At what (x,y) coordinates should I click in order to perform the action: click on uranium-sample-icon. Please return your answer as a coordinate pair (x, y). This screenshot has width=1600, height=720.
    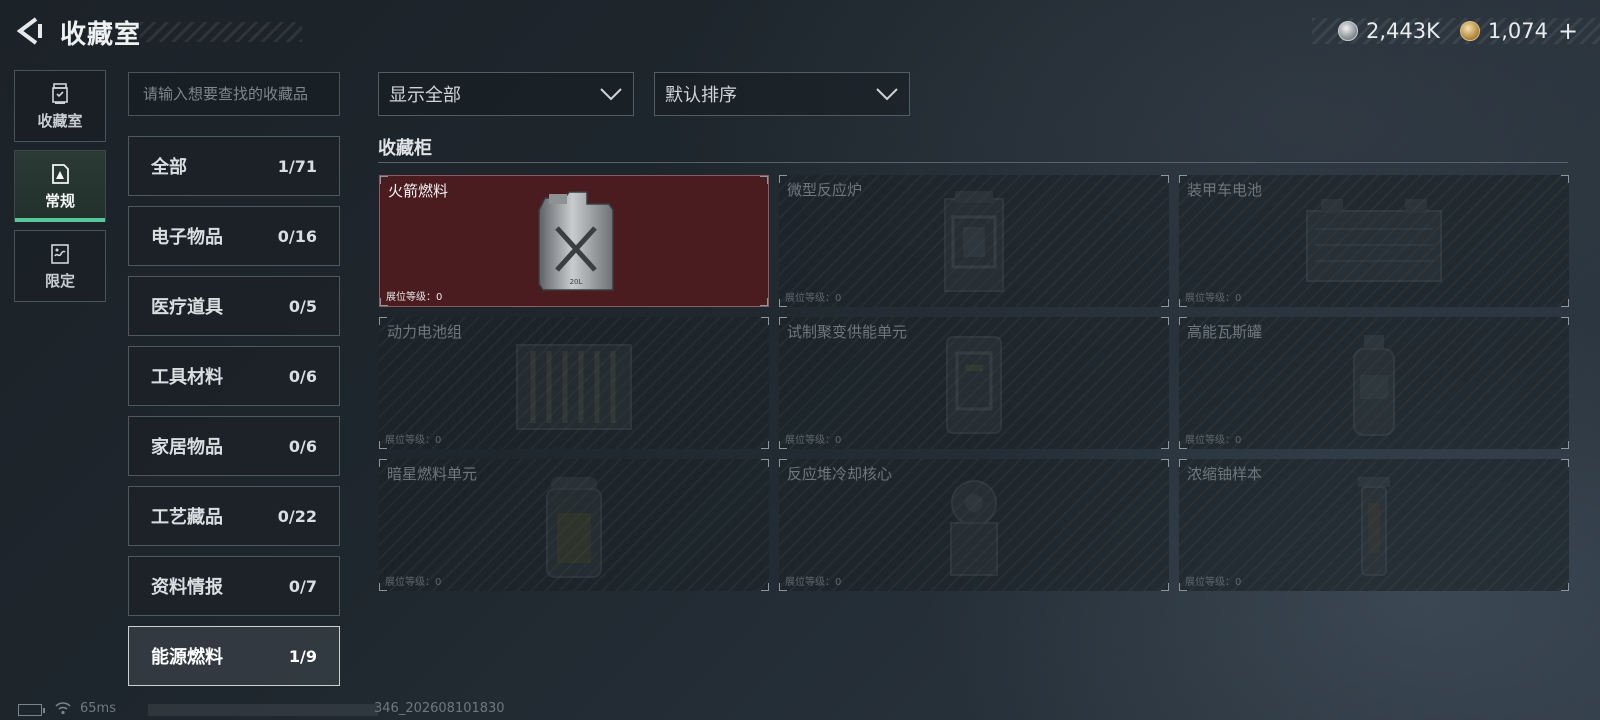
    Looking at the image, I should click on (1374, 526).